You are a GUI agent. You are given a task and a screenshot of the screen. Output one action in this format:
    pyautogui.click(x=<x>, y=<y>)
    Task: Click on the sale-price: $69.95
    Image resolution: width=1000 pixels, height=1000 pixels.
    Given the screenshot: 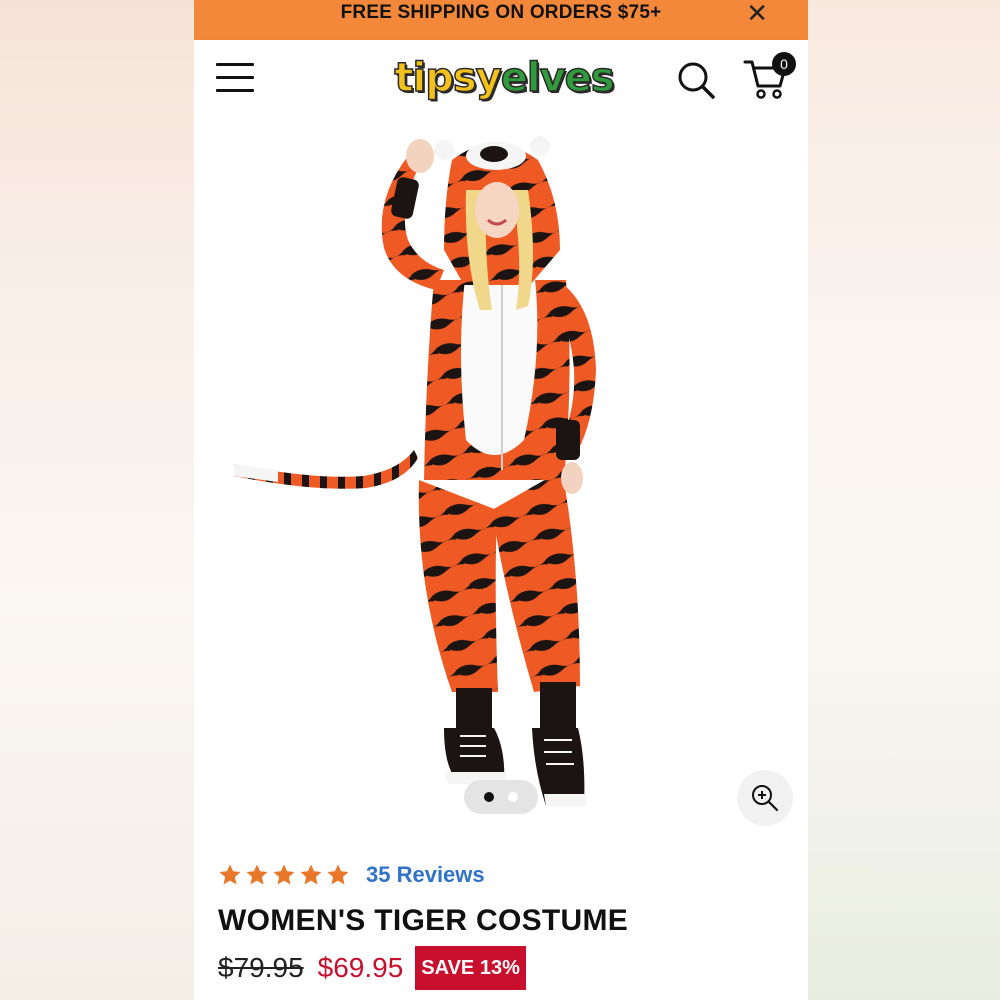 What is the action you would take?
    pyautogui.click(x=360, y=967)
    